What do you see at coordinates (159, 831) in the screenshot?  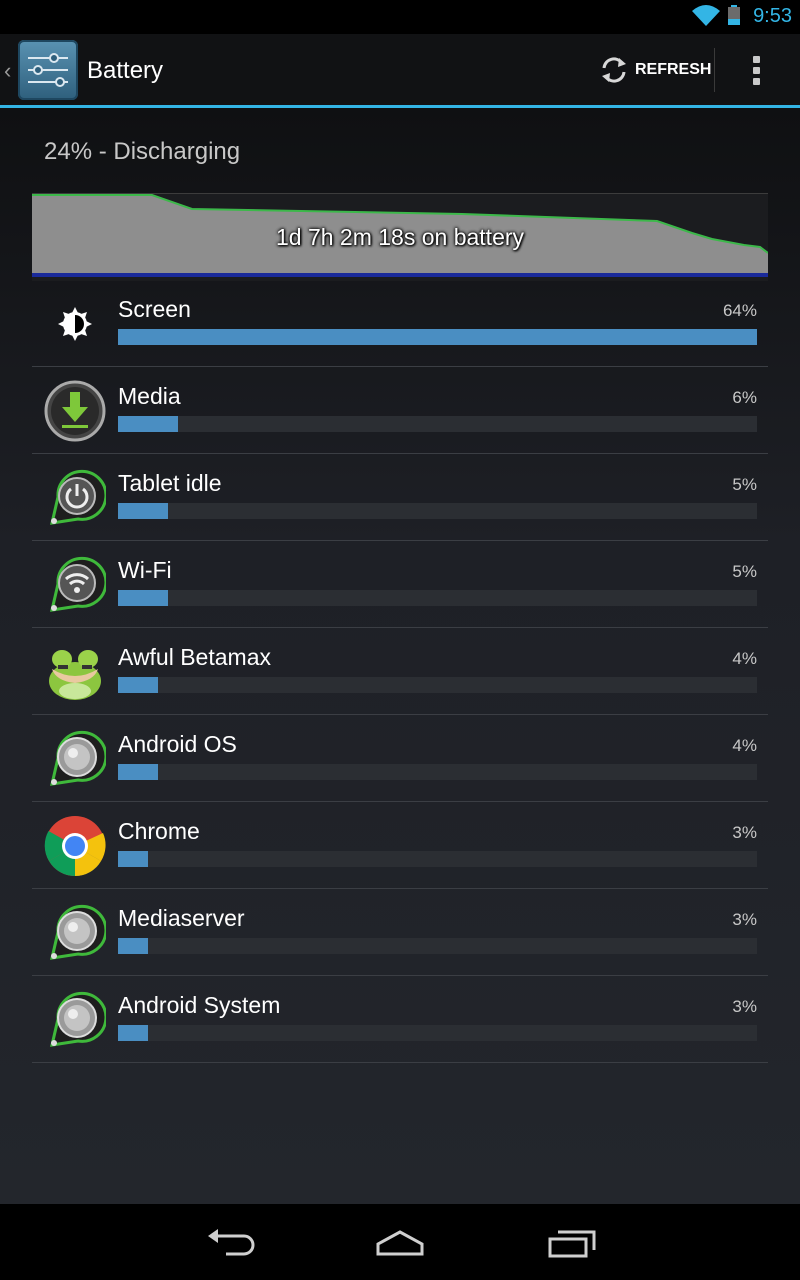 I see `usage-label: Chrome` at bounding box center [159, 831].